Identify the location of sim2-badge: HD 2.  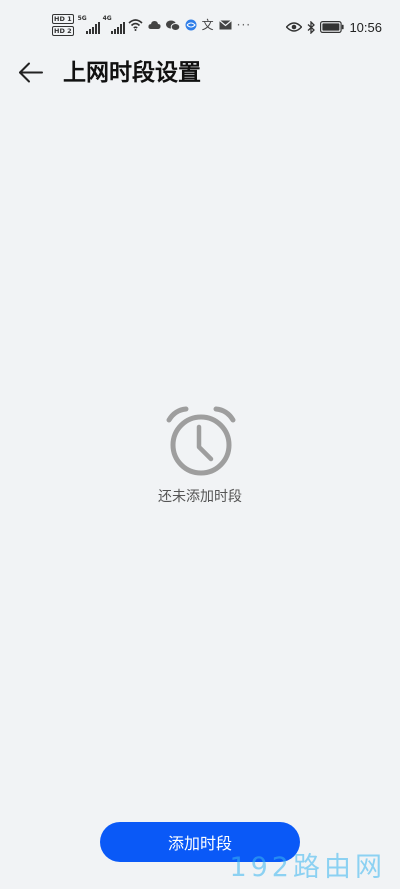
(63, 31).